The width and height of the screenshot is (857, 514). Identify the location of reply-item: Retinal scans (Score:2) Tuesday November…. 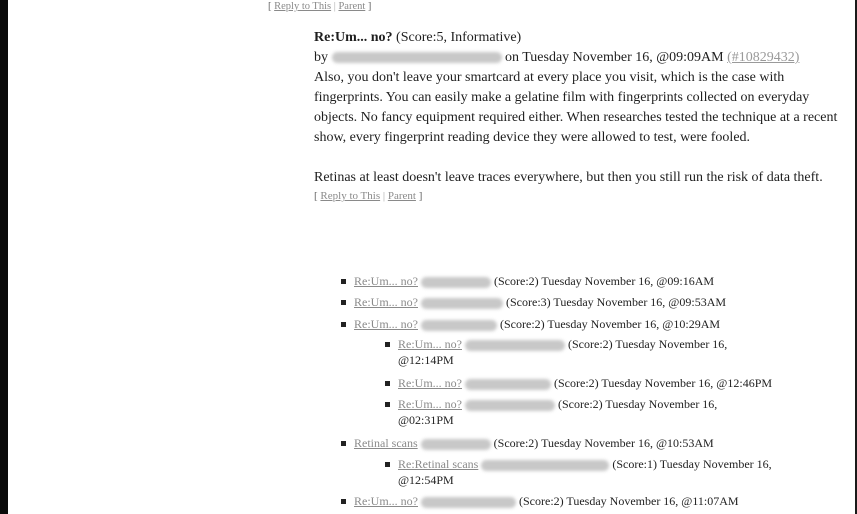
(527, 443).